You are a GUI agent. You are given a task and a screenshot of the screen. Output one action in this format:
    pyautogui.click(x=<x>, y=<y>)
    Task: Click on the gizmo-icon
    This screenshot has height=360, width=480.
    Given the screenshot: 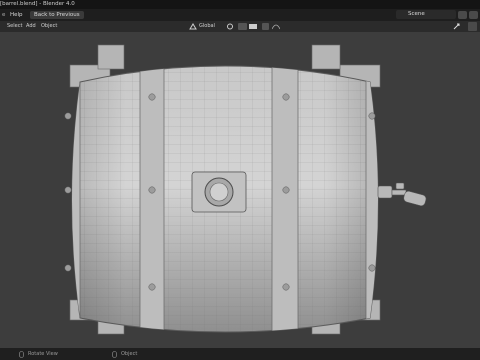 What is the action you would take?
    pyautogui.click(x=457, y=26)
    